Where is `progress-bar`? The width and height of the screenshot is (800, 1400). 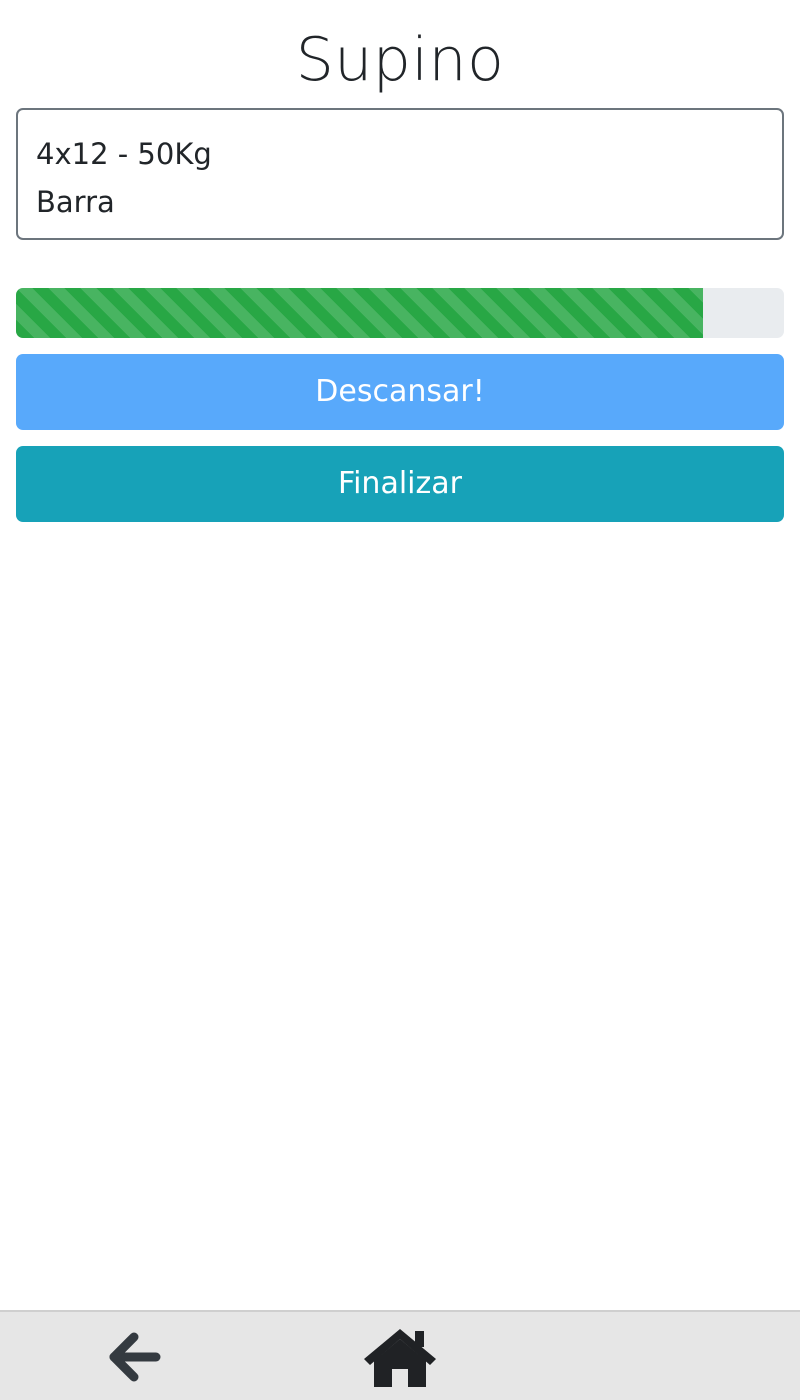 progress-bar is located at coordinates (360, 313).